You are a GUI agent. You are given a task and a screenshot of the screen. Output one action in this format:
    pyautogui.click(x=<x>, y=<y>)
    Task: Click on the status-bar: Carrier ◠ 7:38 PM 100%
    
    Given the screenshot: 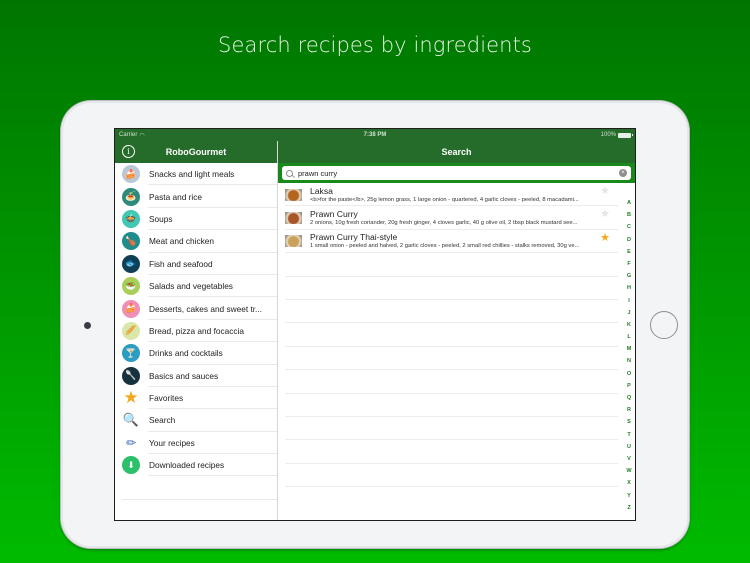 What is the action you would take?
    pyautogui.click(x=375, y=135)
    